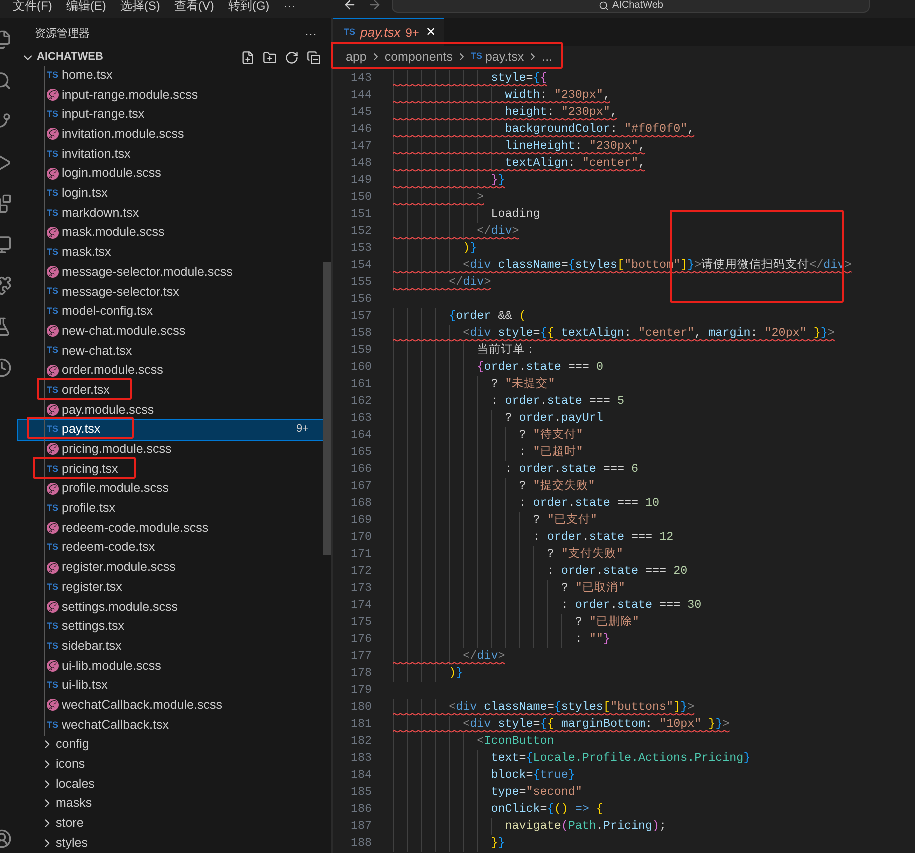 The height and width of the screenshot is (853, 915). What do you see at coordinates (504, 57) in the screenshot?
I see `breadcrumb-item: pay.tsx` at bounding box center [504, 57].